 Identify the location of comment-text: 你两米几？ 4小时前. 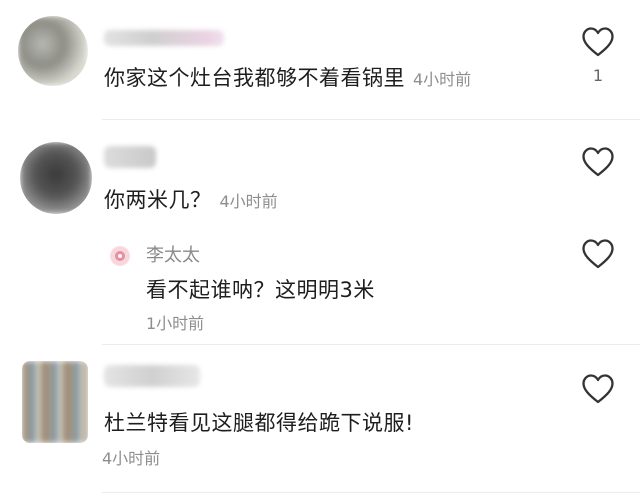
(191, 200).